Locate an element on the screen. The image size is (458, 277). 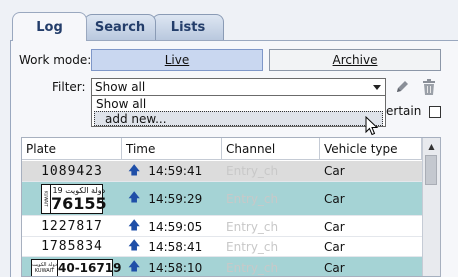
scroll-thumb is located at coordinates (431, 170).